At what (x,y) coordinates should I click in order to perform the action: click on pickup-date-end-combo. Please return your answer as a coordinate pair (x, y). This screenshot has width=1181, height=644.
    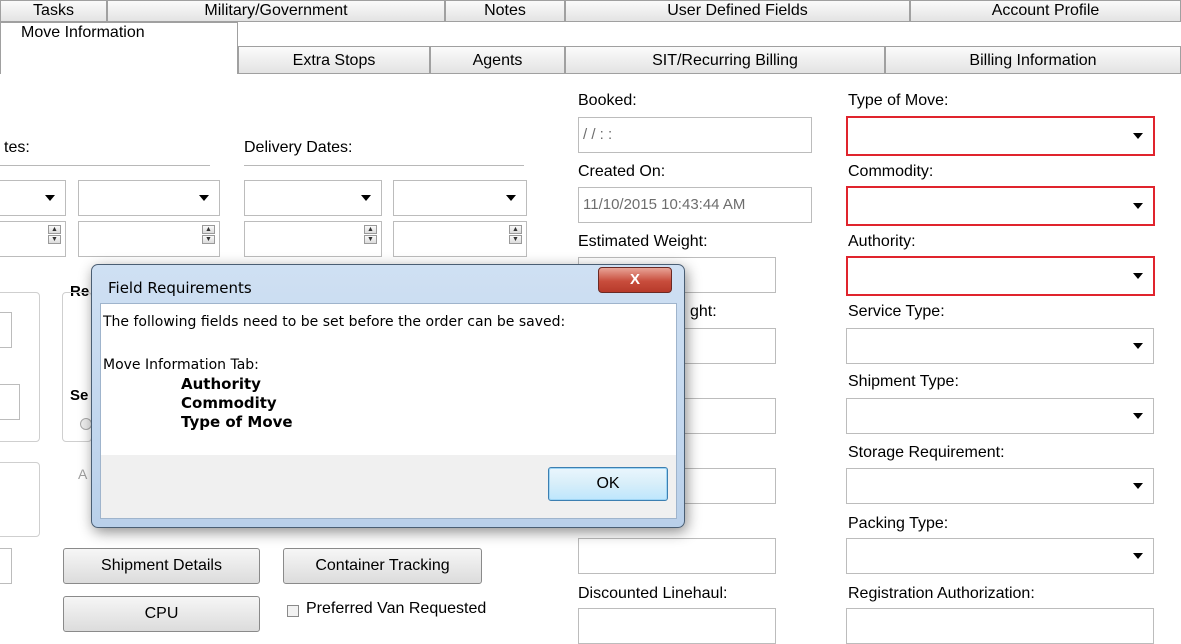
    Looking at the image, I should click on (149, 198).